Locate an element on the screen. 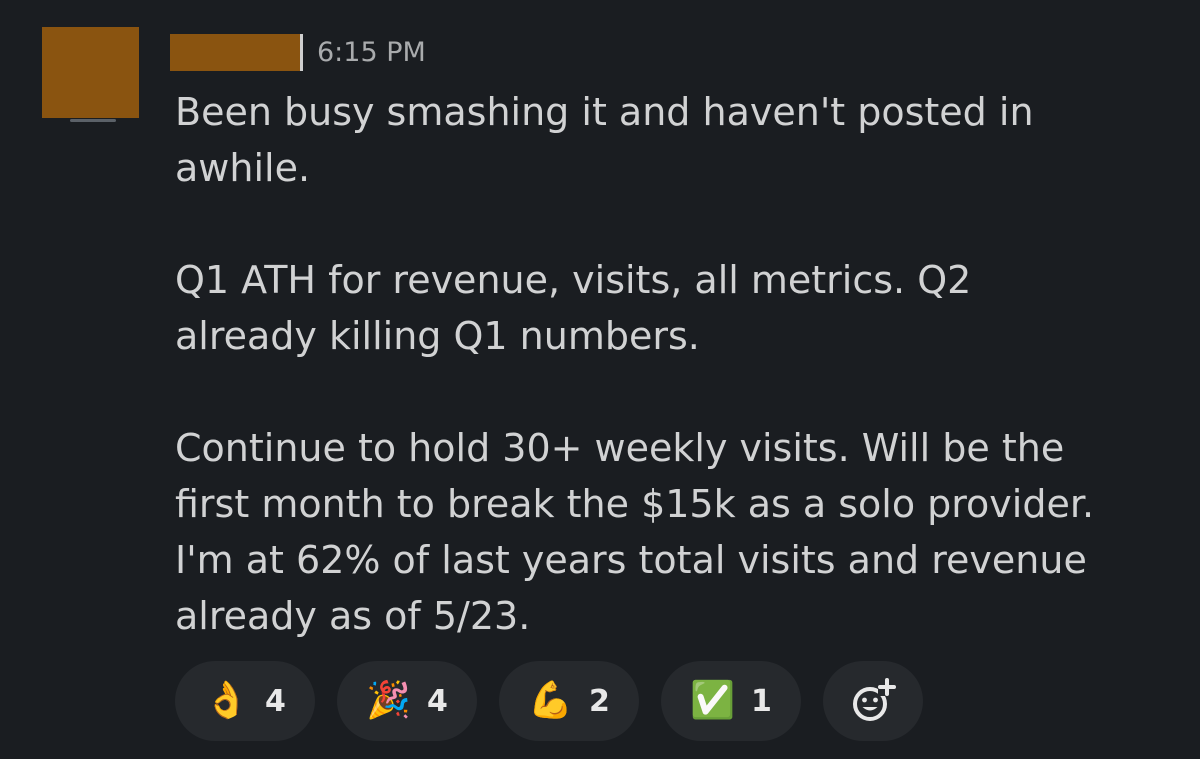  reaction-flexed-biceps: 💪 2 is located at coordinates (569, 701).